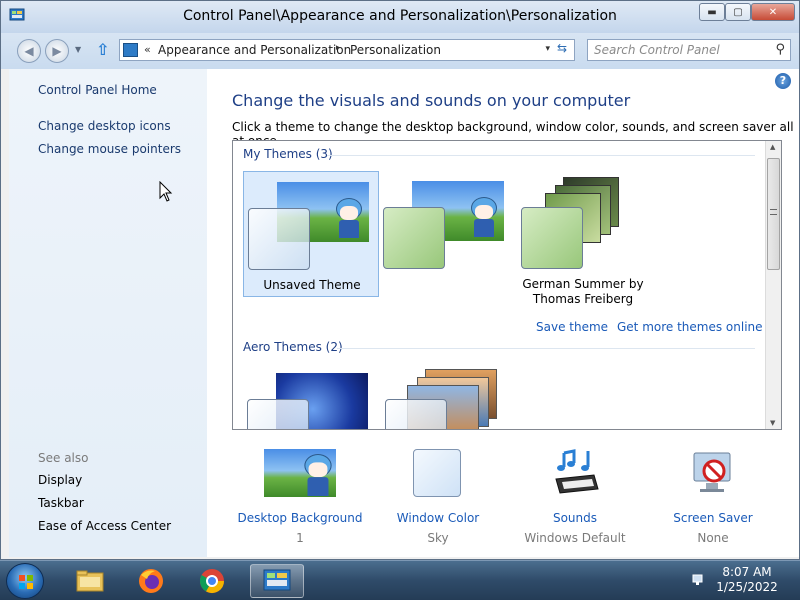 The width and height of the screenshot is (800, 600). What do you see at coordinates (311, 234) in the screenshot?
I see `theme-unsaved: Unsaved Theme` at bounding box center [311, 234].